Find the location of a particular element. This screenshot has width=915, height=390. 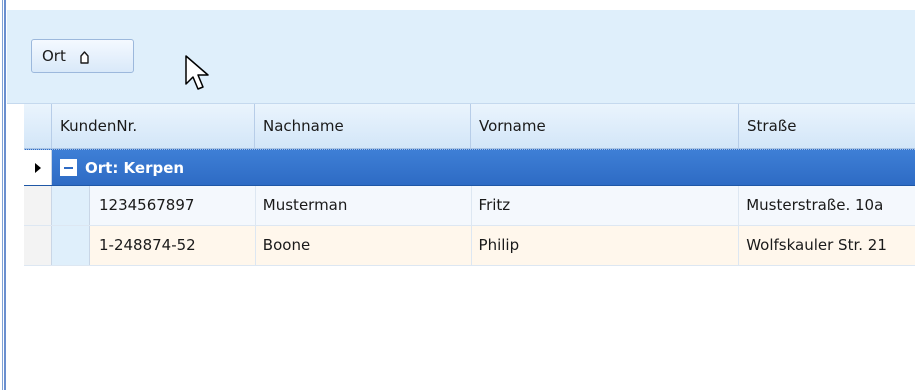

sort-ascending-icon is located at coordinates (84, 57).